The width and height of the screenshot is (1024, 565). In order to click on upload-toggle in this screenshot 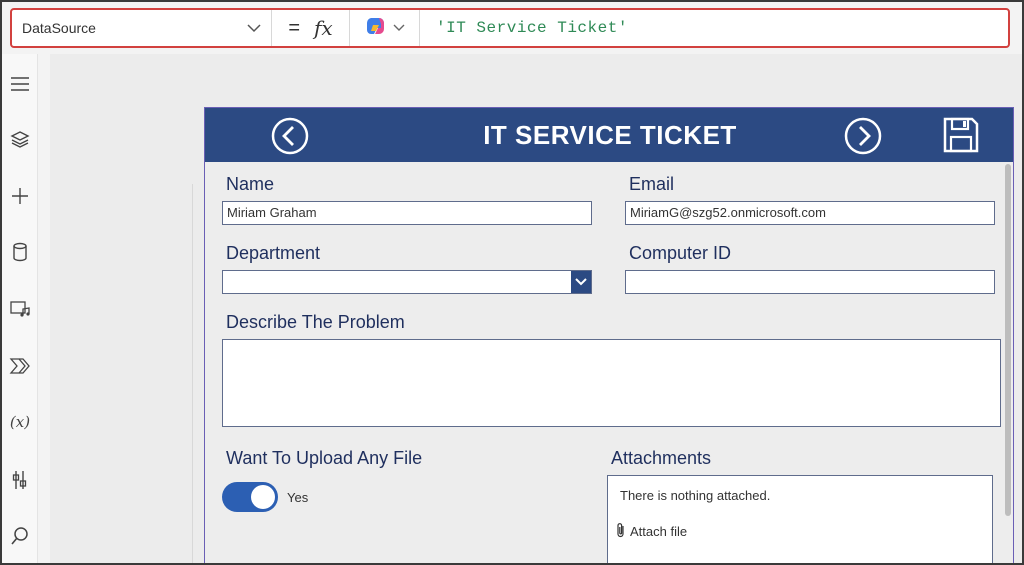, I will do `click(250, 497)`.